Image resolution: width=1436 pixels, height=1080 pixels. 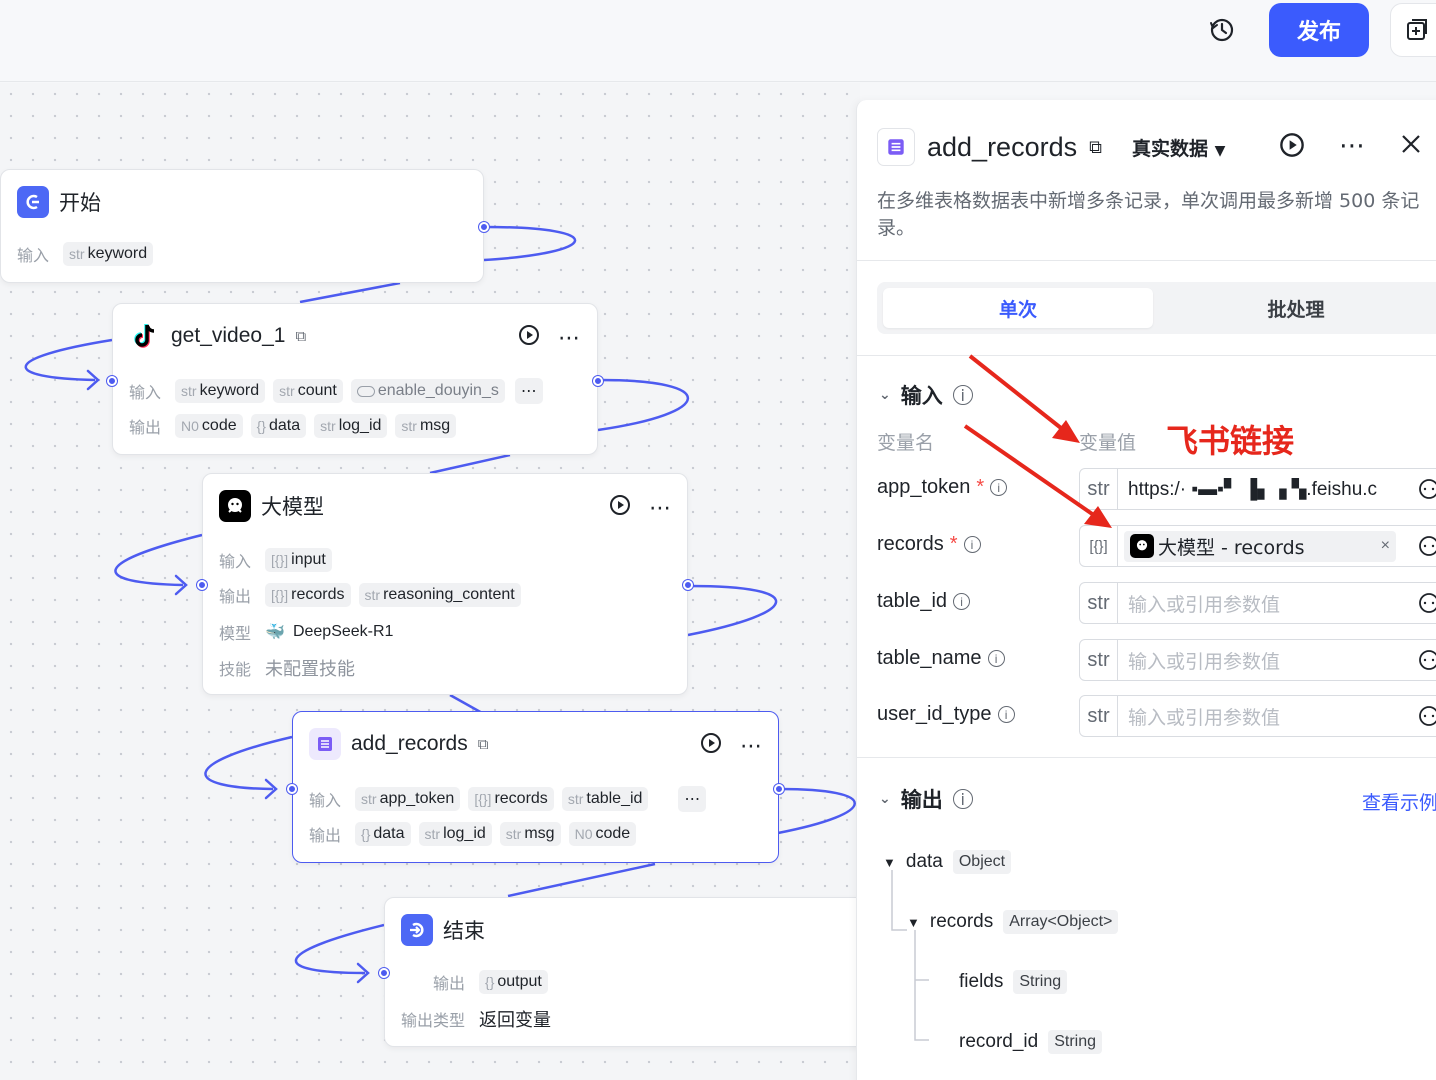 What do you see at coordinates (1257, 489) in the screenshot?
I see `app-token-field: str https:/· ▪▬▪▘ ▐▖▗ ▚.feishu.c` at bounding box center [1257, 489].